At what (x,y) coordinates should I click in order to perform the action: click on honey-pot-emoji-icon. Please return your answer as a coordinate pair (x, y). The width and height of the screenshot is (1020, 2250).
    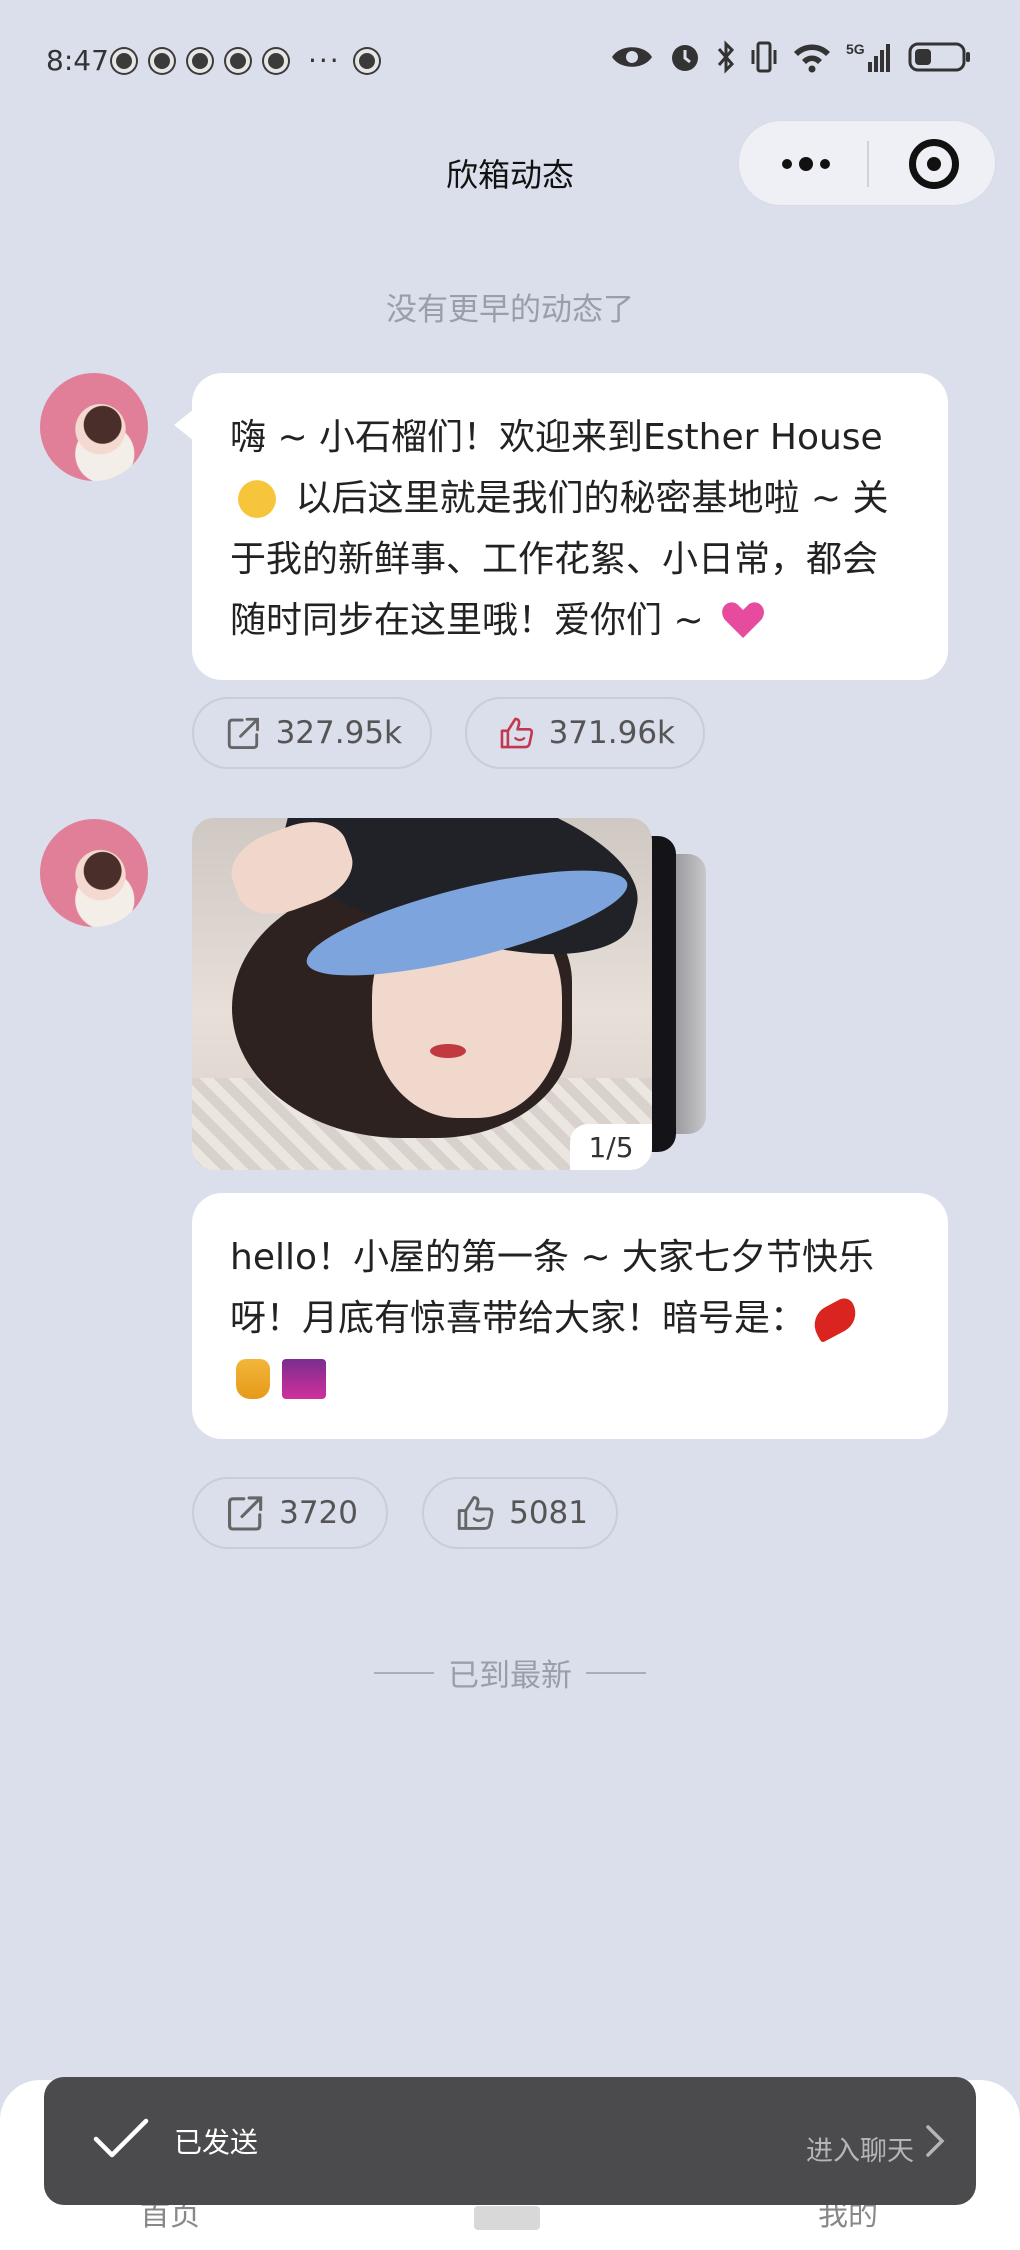
    Looking at the image, I should click on (253, 1379).